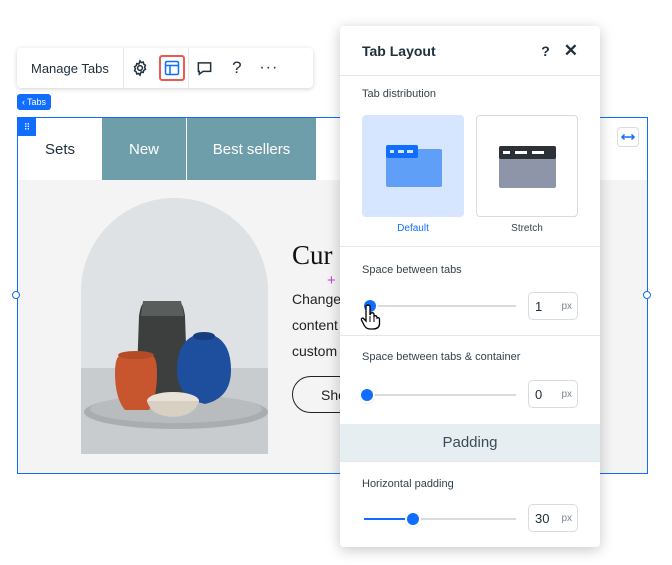 This screenshot has width=672, height=565. Describe the element at coordinates (527, 228) in the screenshot. I see `stretch-option-label: Stretch` at that location.